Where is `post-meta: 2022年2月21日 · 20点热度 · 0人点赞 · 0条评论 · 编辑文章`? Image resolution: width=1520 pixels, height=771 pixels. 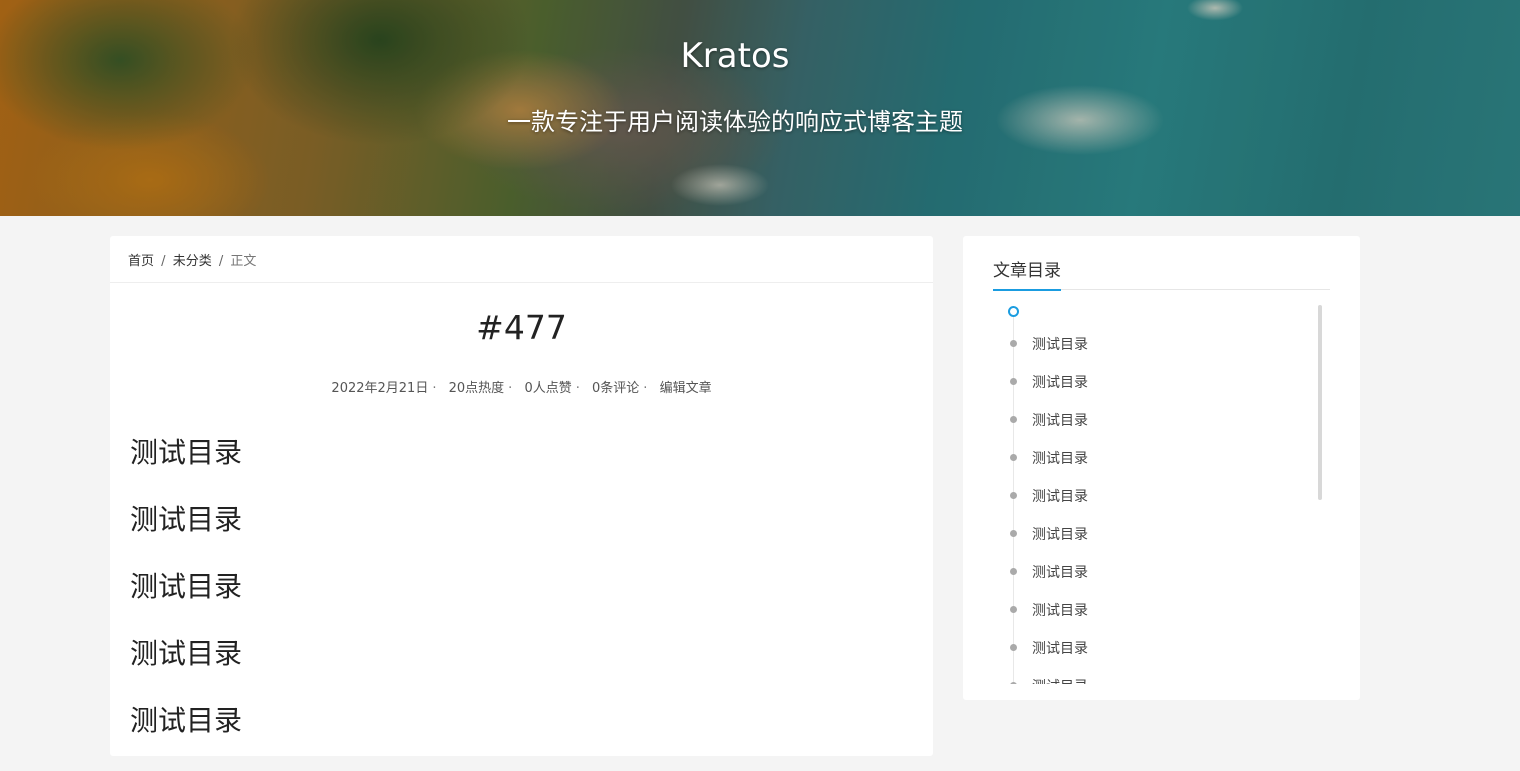
post-meta: 2022年2月21日 · 20点热度 · 0人点赞 · 0条评论 · 编辑文章 is located at coordinates (521, 386).